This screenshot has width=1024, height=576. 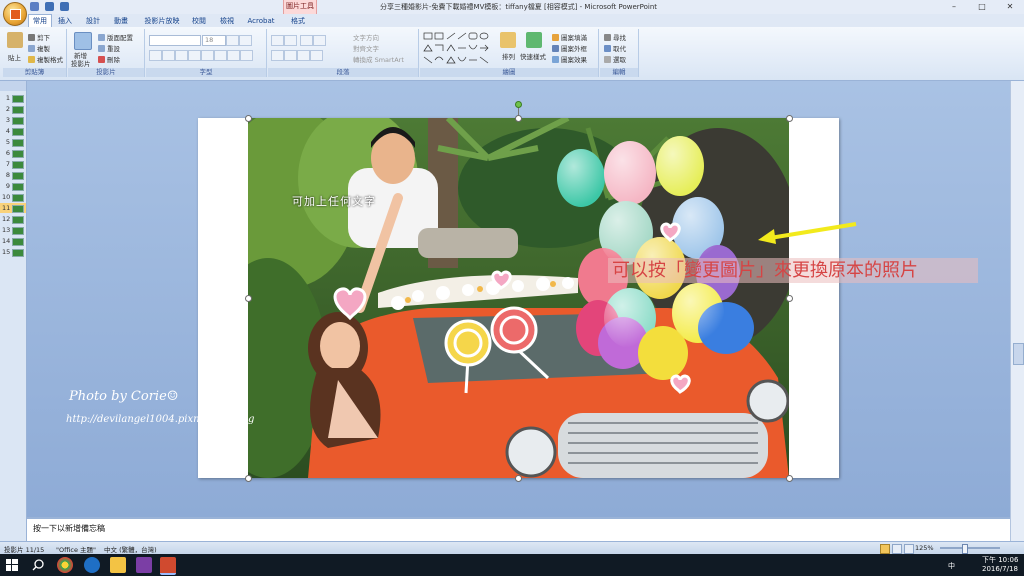 What do you see at coordinates (615, 59) in the screenshot?
I see `select-button: 選取` at bounding box center [615, 59].